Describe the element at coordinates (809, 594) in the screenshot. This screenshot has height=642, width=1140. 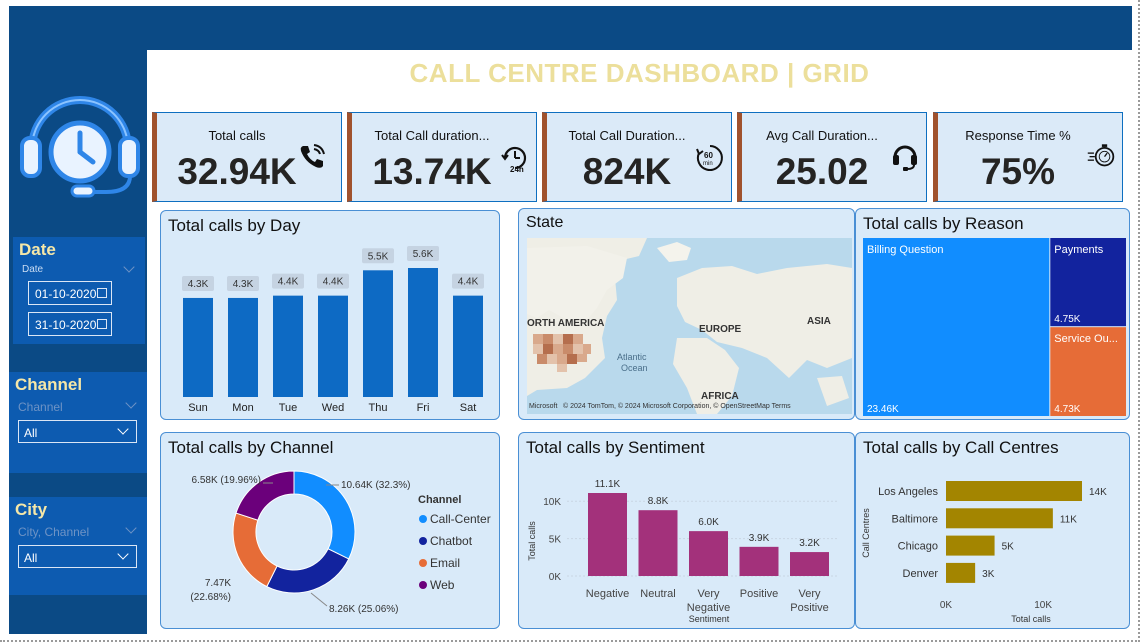
I see `x-tick-label: Very` at that location.